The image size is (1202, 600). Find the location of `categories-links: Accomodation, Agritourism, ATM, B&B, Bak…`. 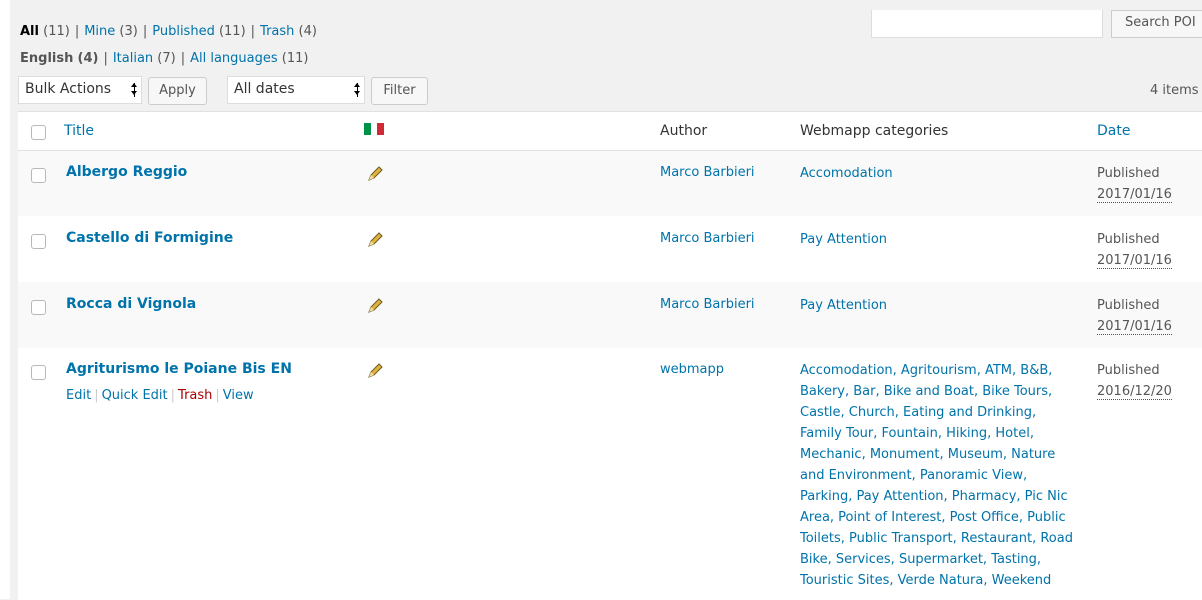

categories-links: Accomodation, Agritourism, ATM, B&B, Bak… is located at coordinates (937, 475).